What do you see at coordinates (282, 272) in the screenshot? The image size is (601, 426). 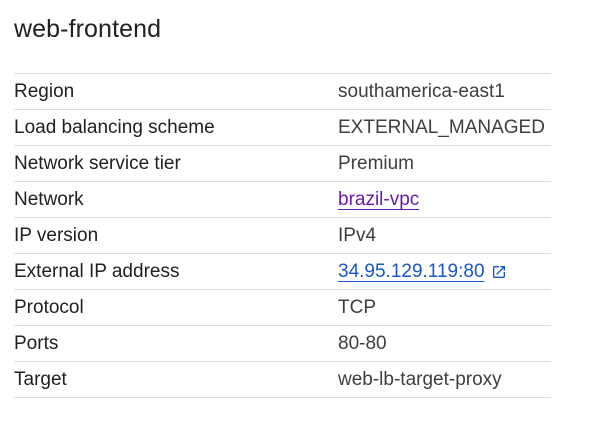 I see `table-row-external-ip: External IP address 34.95.129.119:80` at bounding box center [282, 272].